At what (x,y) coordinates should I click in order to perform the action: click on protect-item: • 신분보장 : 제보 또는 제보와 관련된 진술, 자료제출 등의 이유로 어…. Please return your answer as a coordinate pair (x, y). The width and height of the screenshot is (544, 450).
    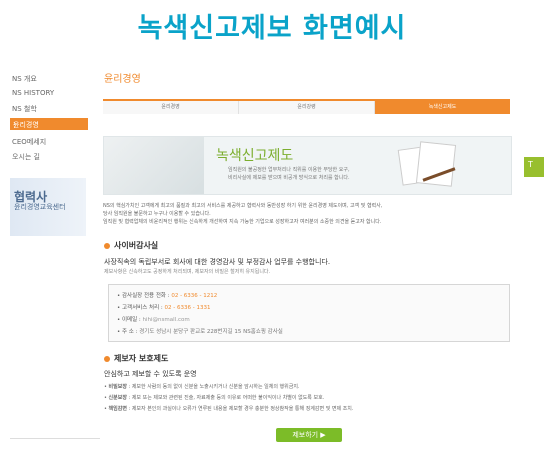
    Looking at the image, I should click on (214, 398).